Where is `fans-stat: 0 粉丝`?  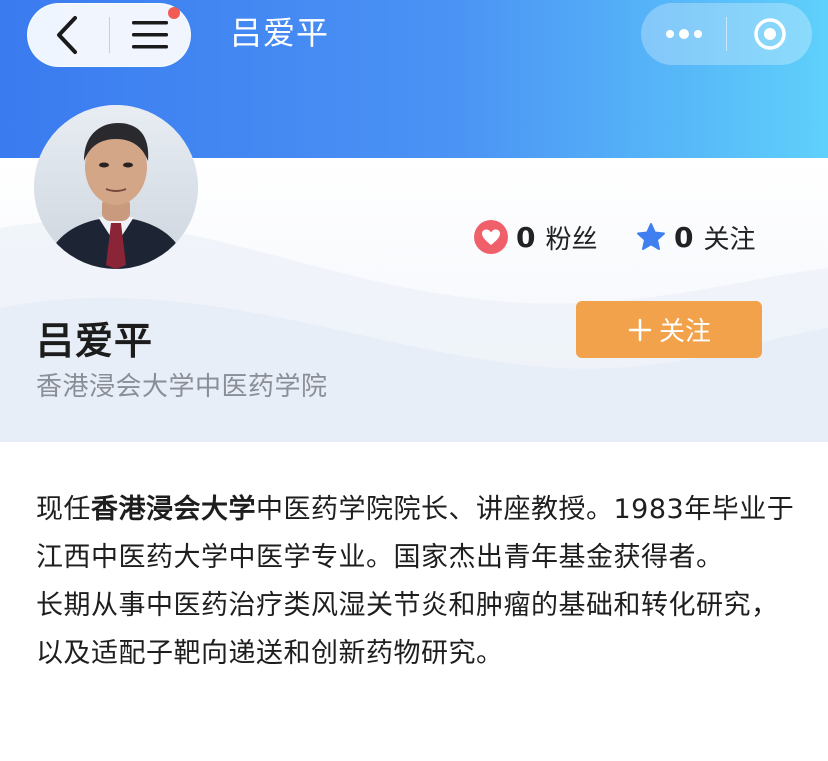 fans-stat: 0 粉丝 is located at coordinates (536, 237).